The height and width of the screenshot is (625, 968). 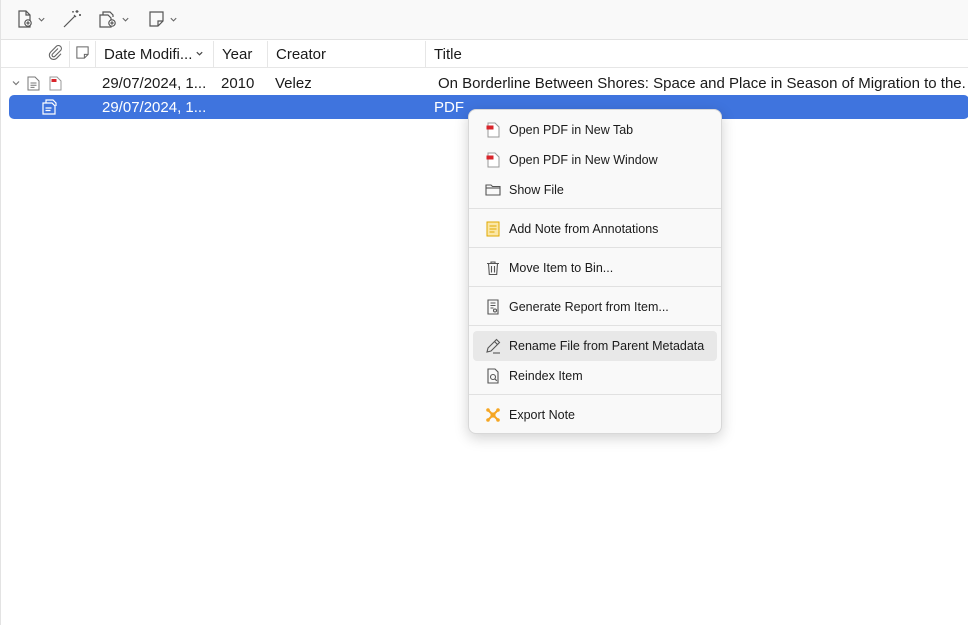 I want to click on column-year: Year, so click(x=240, y=54).